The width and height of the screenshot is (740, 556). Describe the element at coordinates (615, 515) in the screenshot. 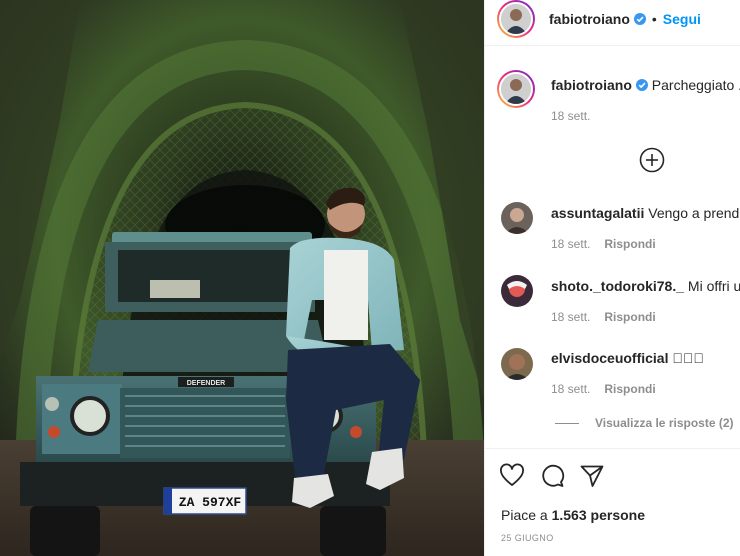

I see `likes-suffix: persone` at that location.